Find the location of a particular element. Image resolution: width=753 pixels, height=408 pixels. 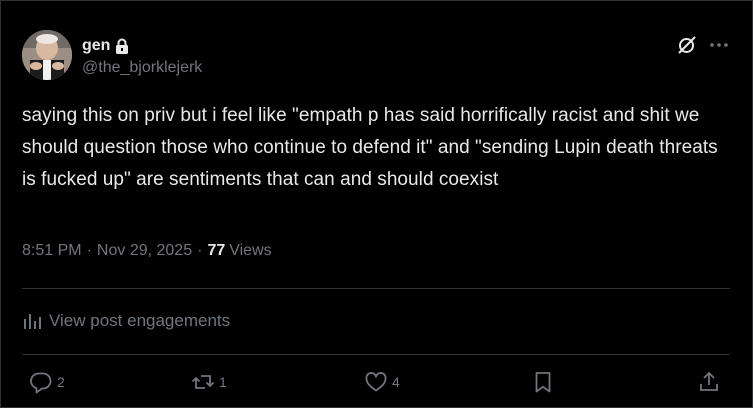

avatar is located at coordinates (47, 55).